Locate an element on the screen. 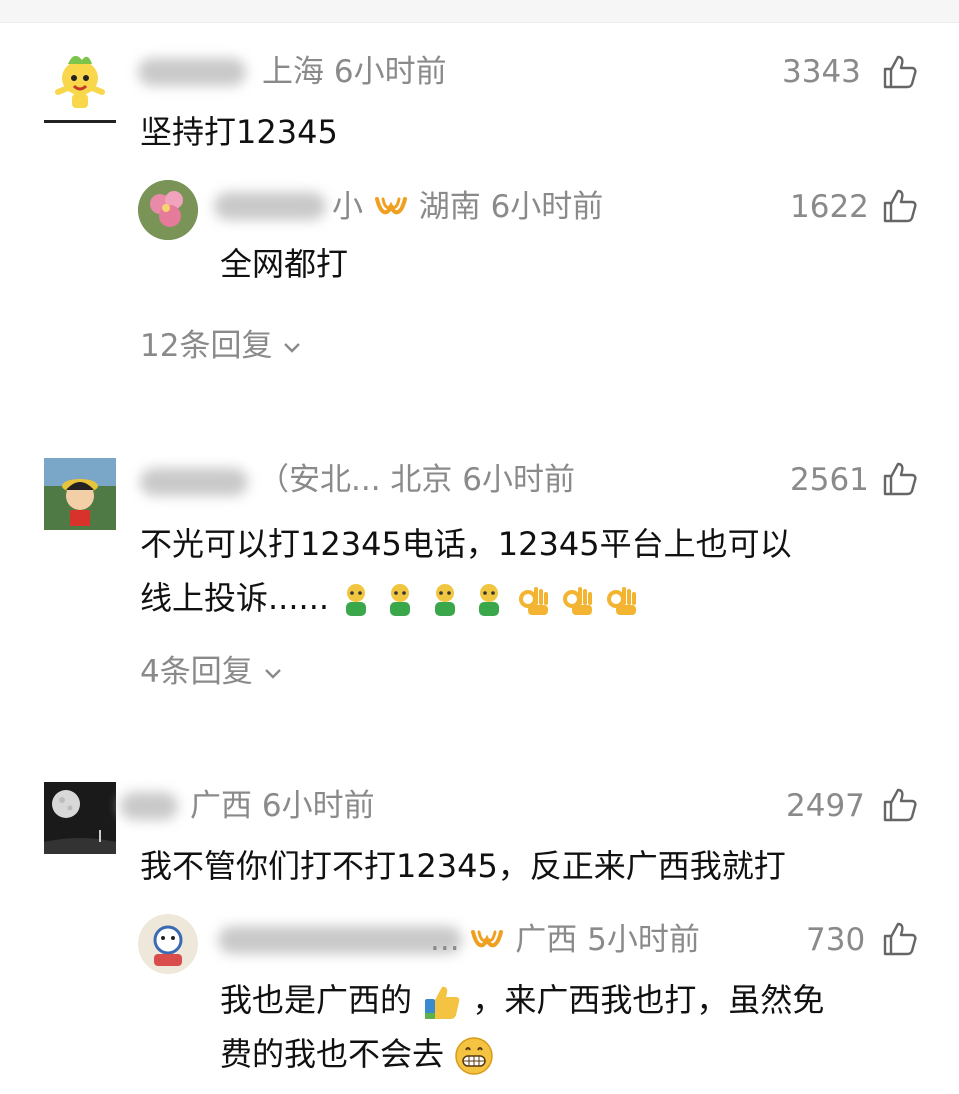 The height and width of the screenshot is (1094, 959). reply-username-tail: 小 is located at coordinates (347, 207).